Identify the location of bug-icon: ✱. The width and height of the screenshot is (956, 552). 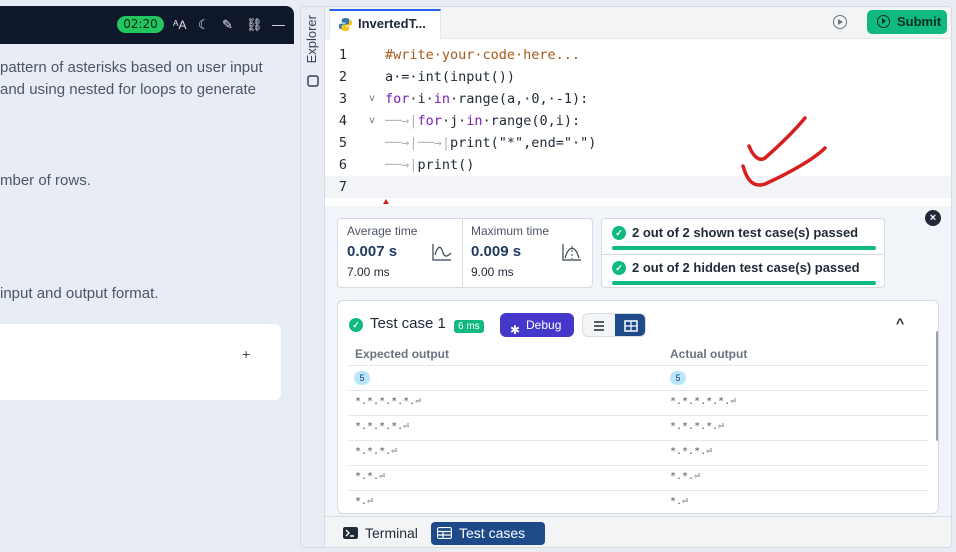
(515, 330).